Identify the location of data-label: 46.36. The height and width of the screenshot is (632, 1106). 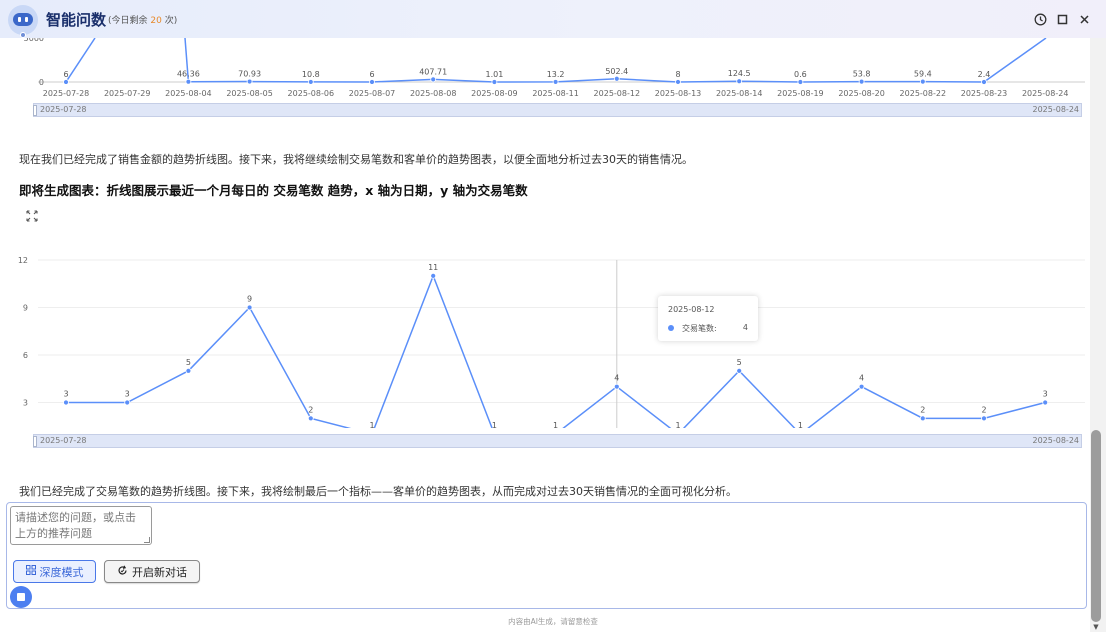
(188, 74).